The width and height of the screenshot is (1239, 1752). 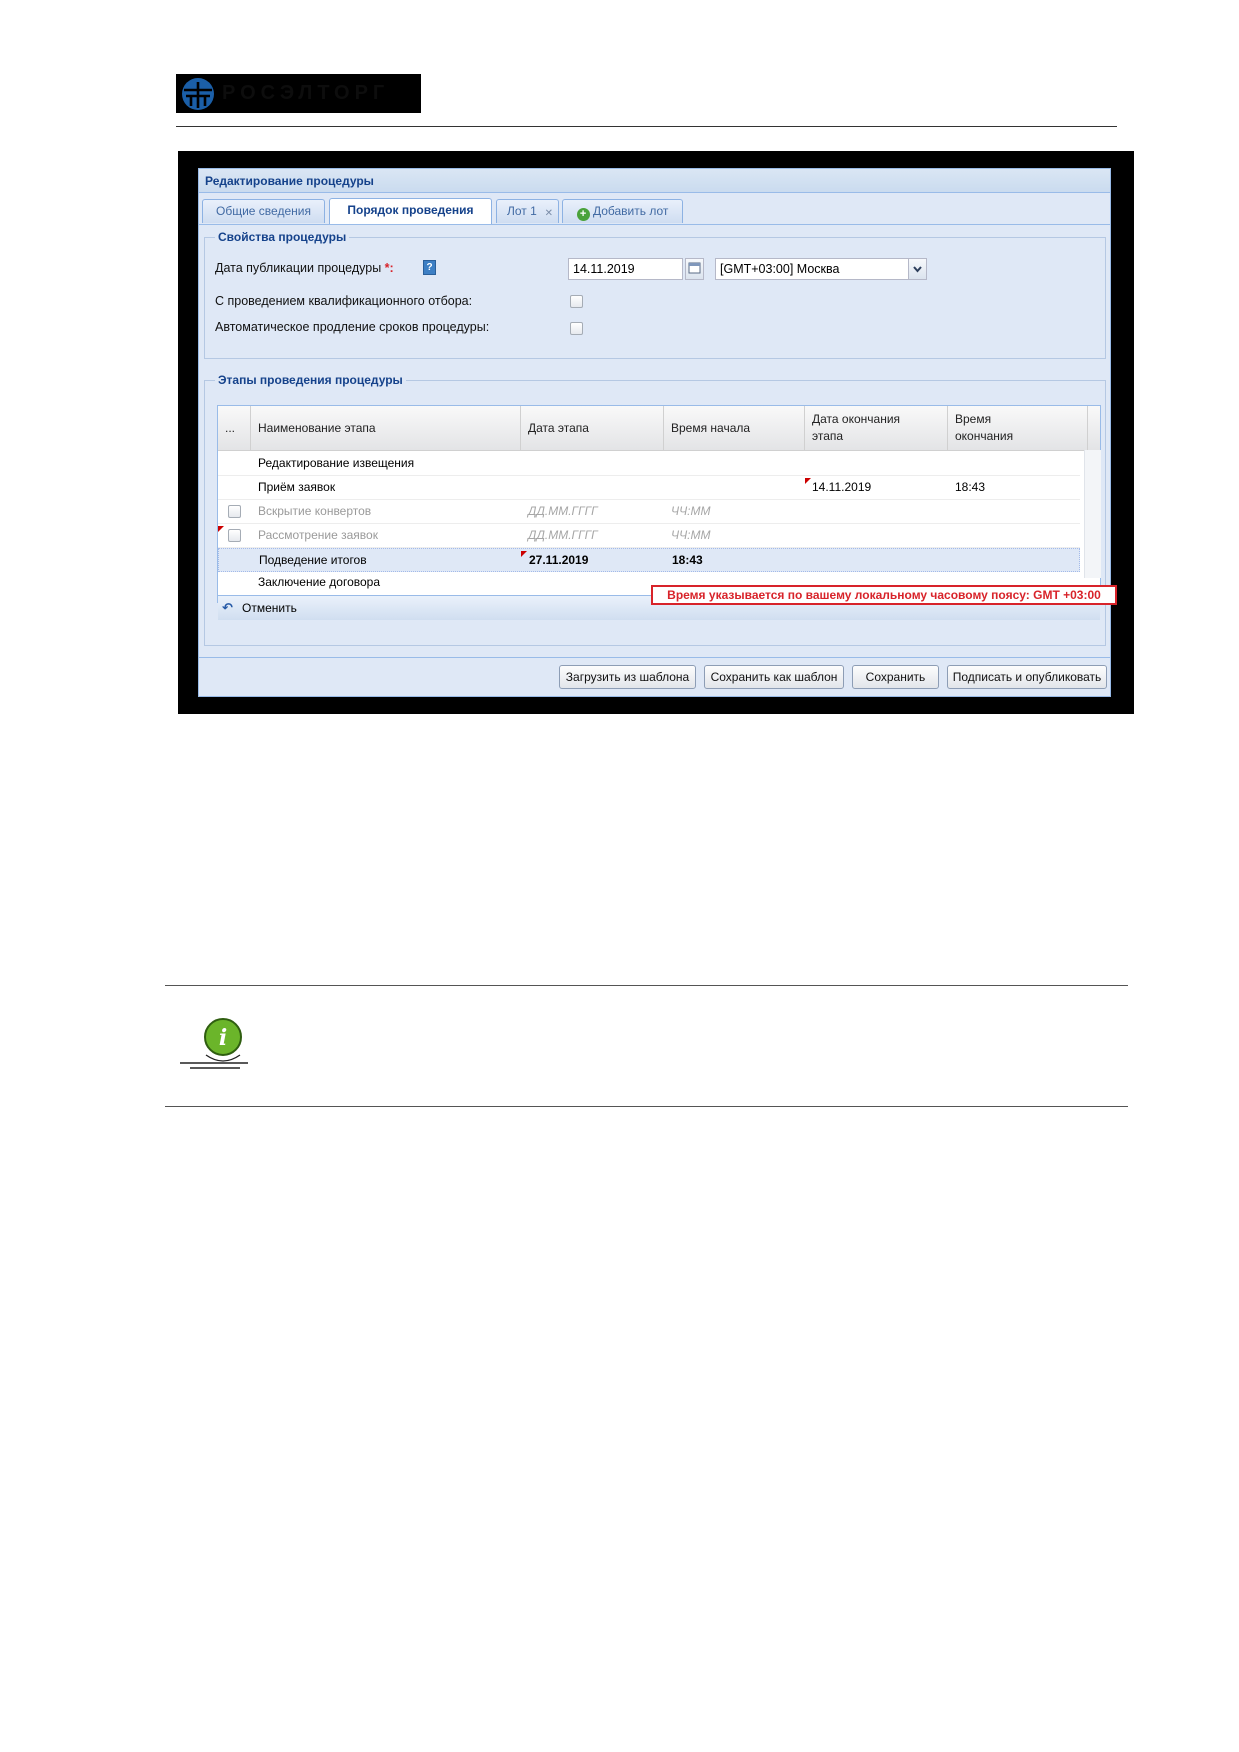 What do you see at coordinates (654, 224) in the screenshot?
I see `tab-strip` at bounding box center [654, 224].